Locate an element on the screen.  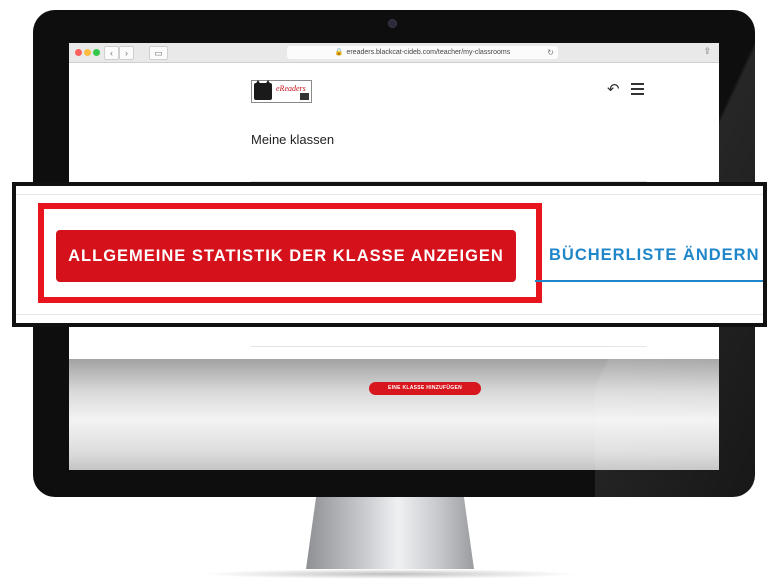
minimize-window-button is located at coordinates (87, 52).